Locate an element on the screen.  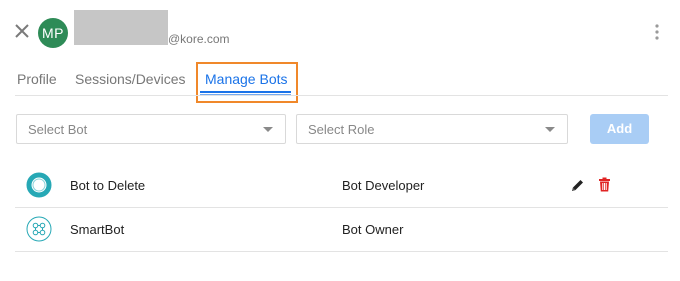
select-role-dropdown: Select Role is located at coordinates (432, 129).